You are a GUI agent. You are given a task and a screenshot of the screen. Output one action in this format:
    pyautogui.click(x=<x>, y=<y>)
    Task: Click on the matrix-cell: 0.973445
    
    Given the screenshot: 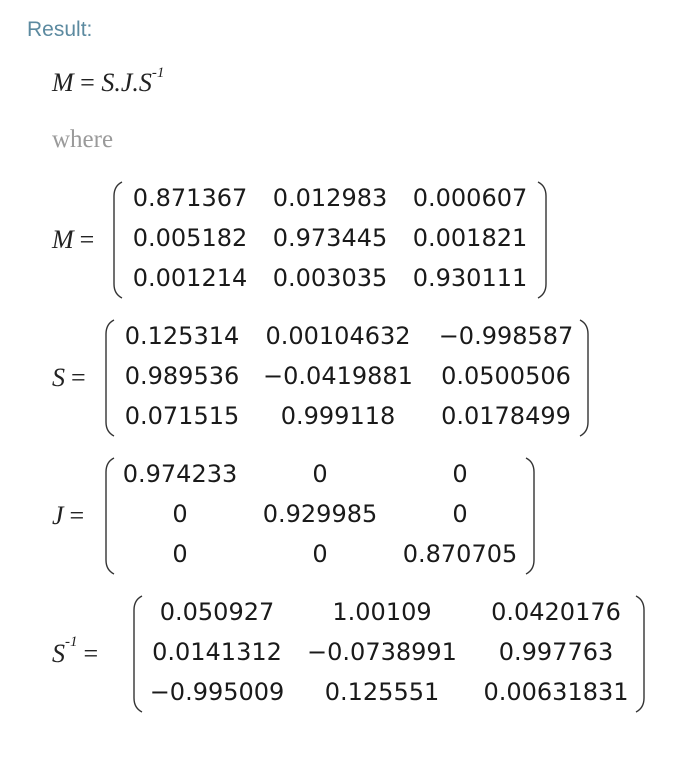 What is the action you would take?
    pyautogui.click(x=330, y=238)
    